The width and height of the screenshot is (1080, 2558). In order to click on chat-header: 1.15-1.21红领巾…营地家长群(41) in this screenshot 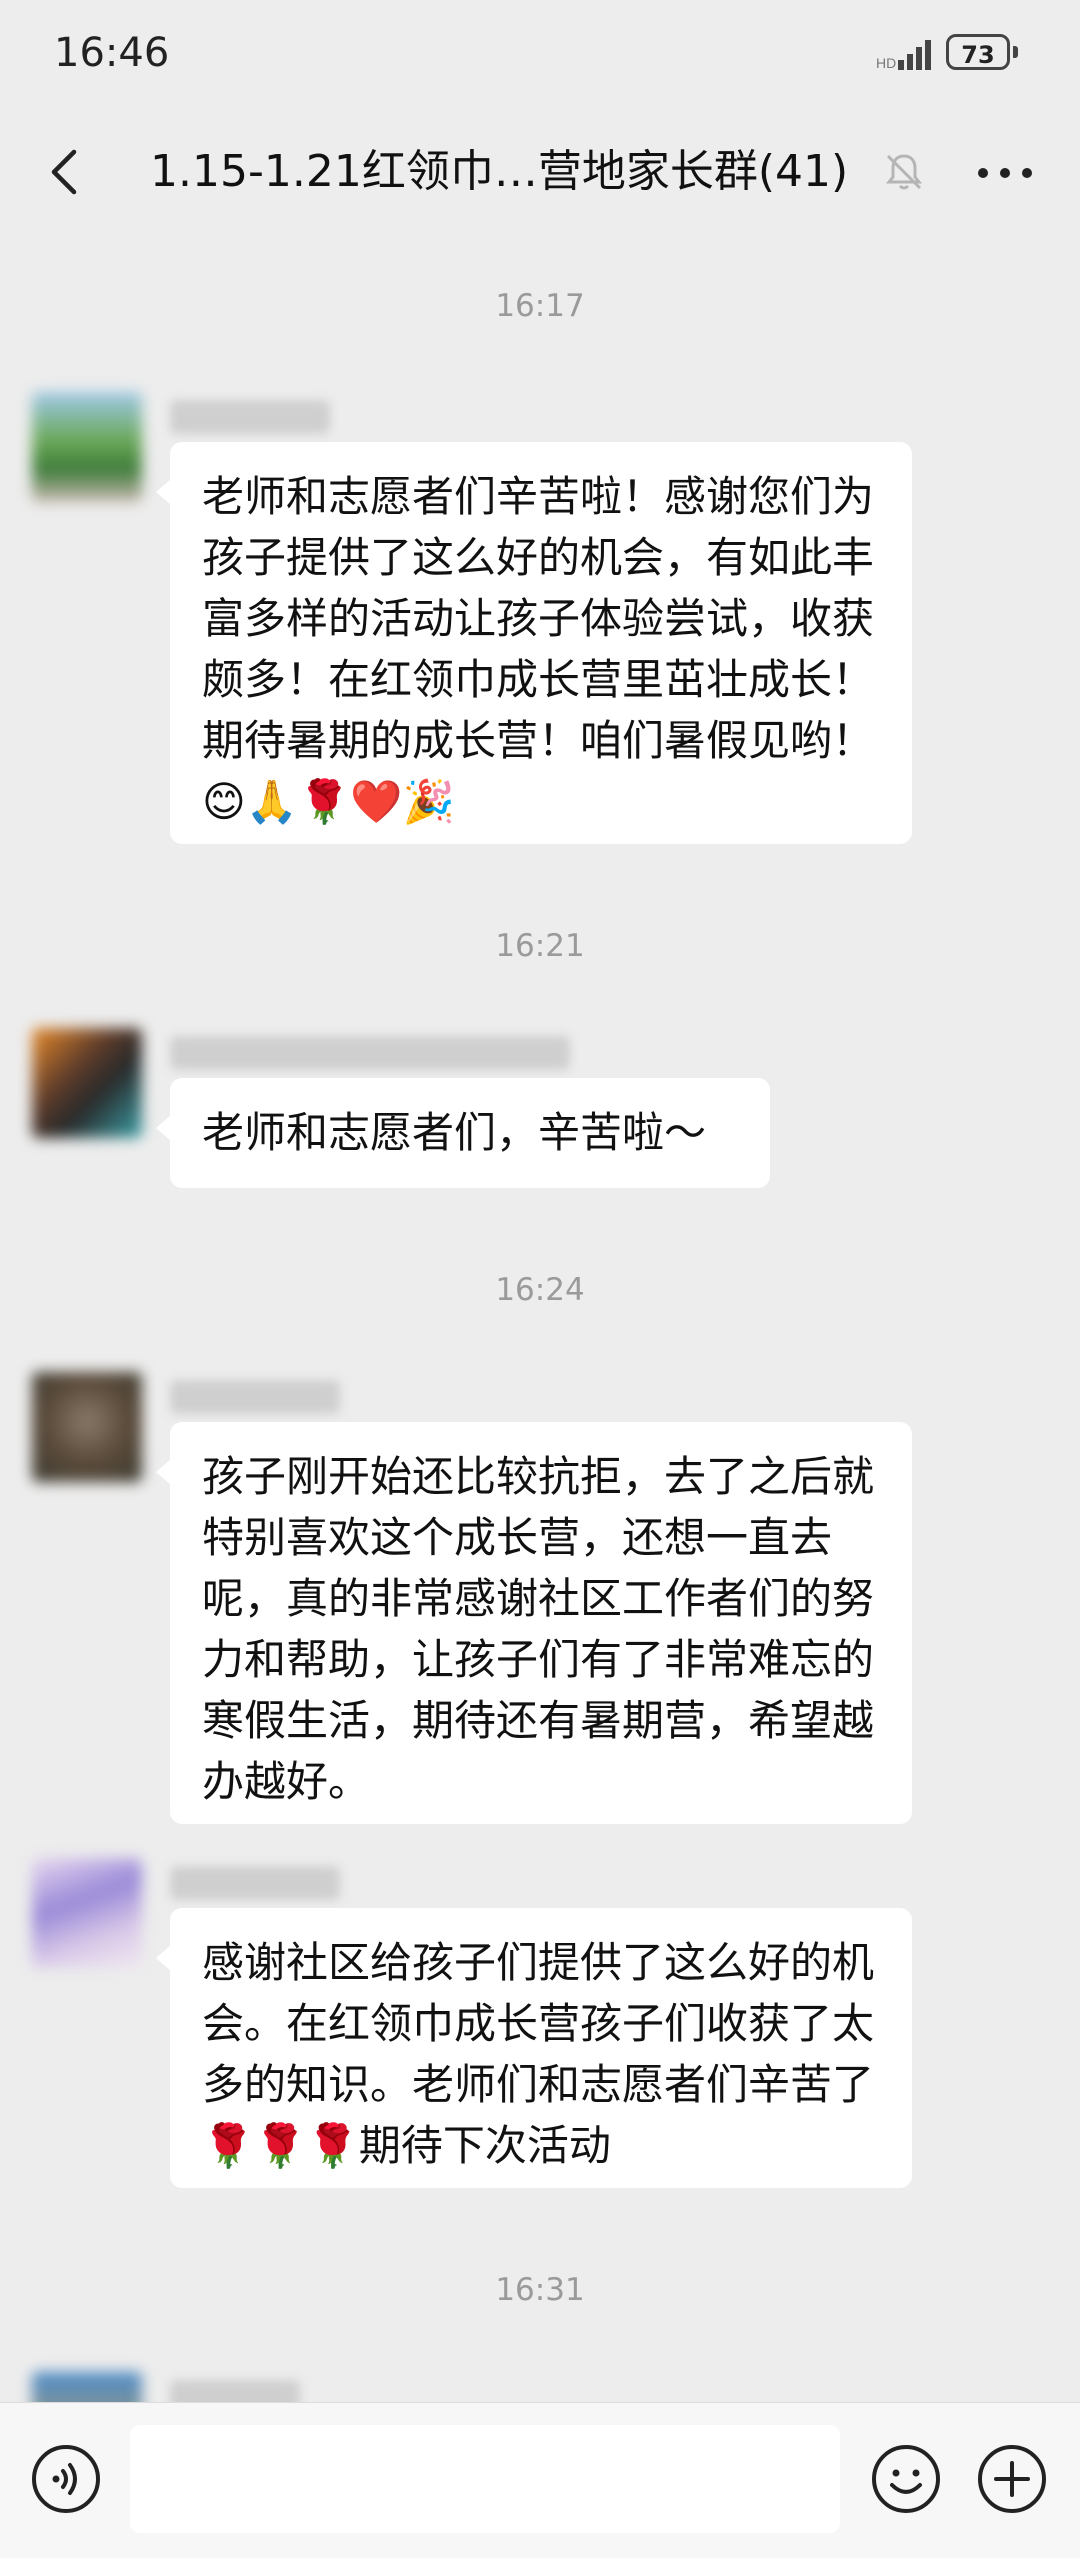, I will do `click(540, 172)`.